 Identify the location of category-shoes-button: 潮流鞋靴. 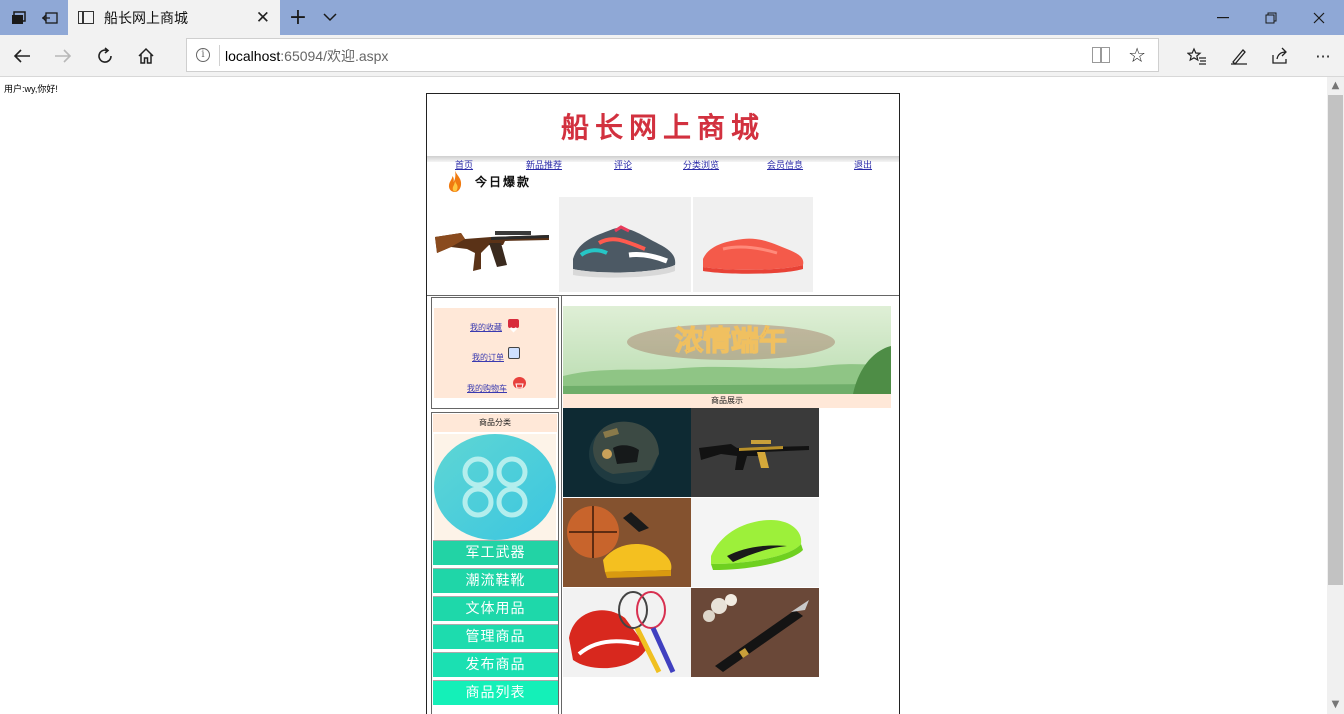
(495, 580).